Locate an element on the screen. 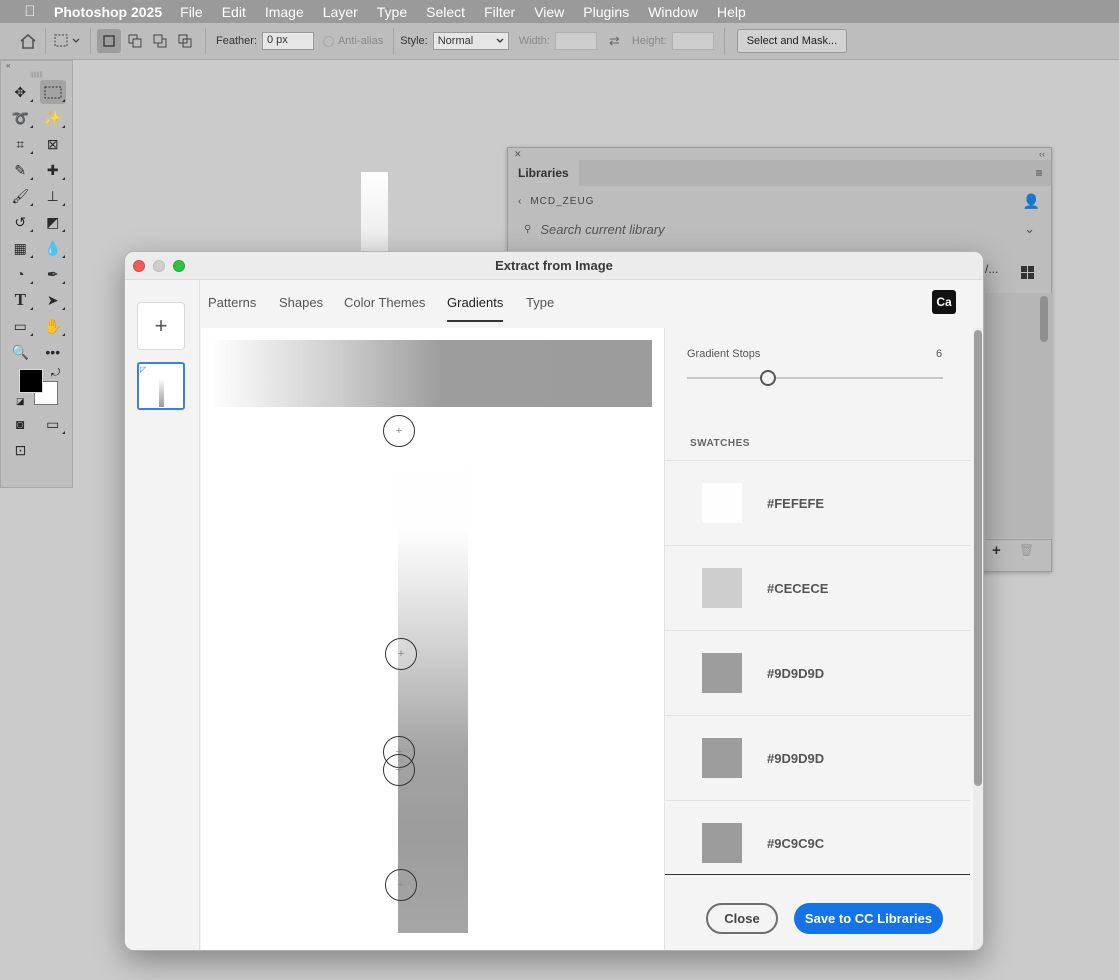 Image resolution: width=1119 pixels, height=980 pixels. subtract-selection-icon is located at coordinates (160, 41).